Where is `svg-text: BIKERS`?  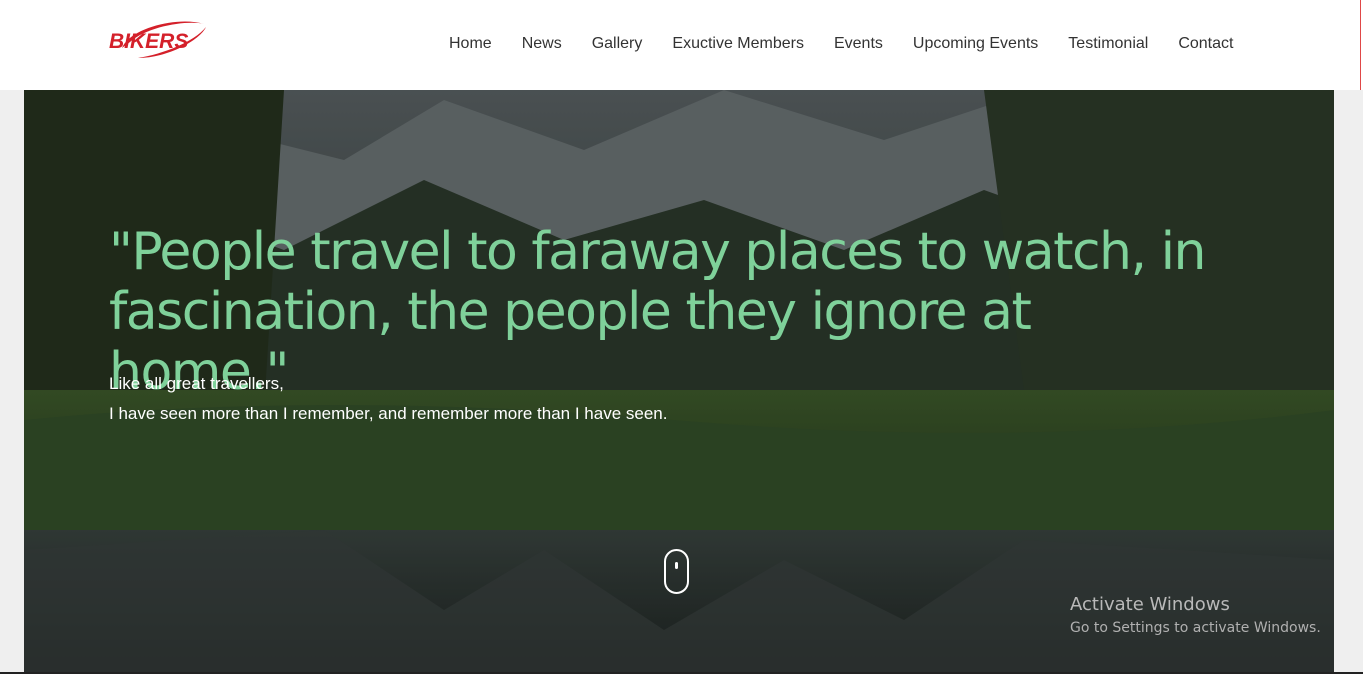
svg-text: BIKERS is located at coordinates (148, 41).